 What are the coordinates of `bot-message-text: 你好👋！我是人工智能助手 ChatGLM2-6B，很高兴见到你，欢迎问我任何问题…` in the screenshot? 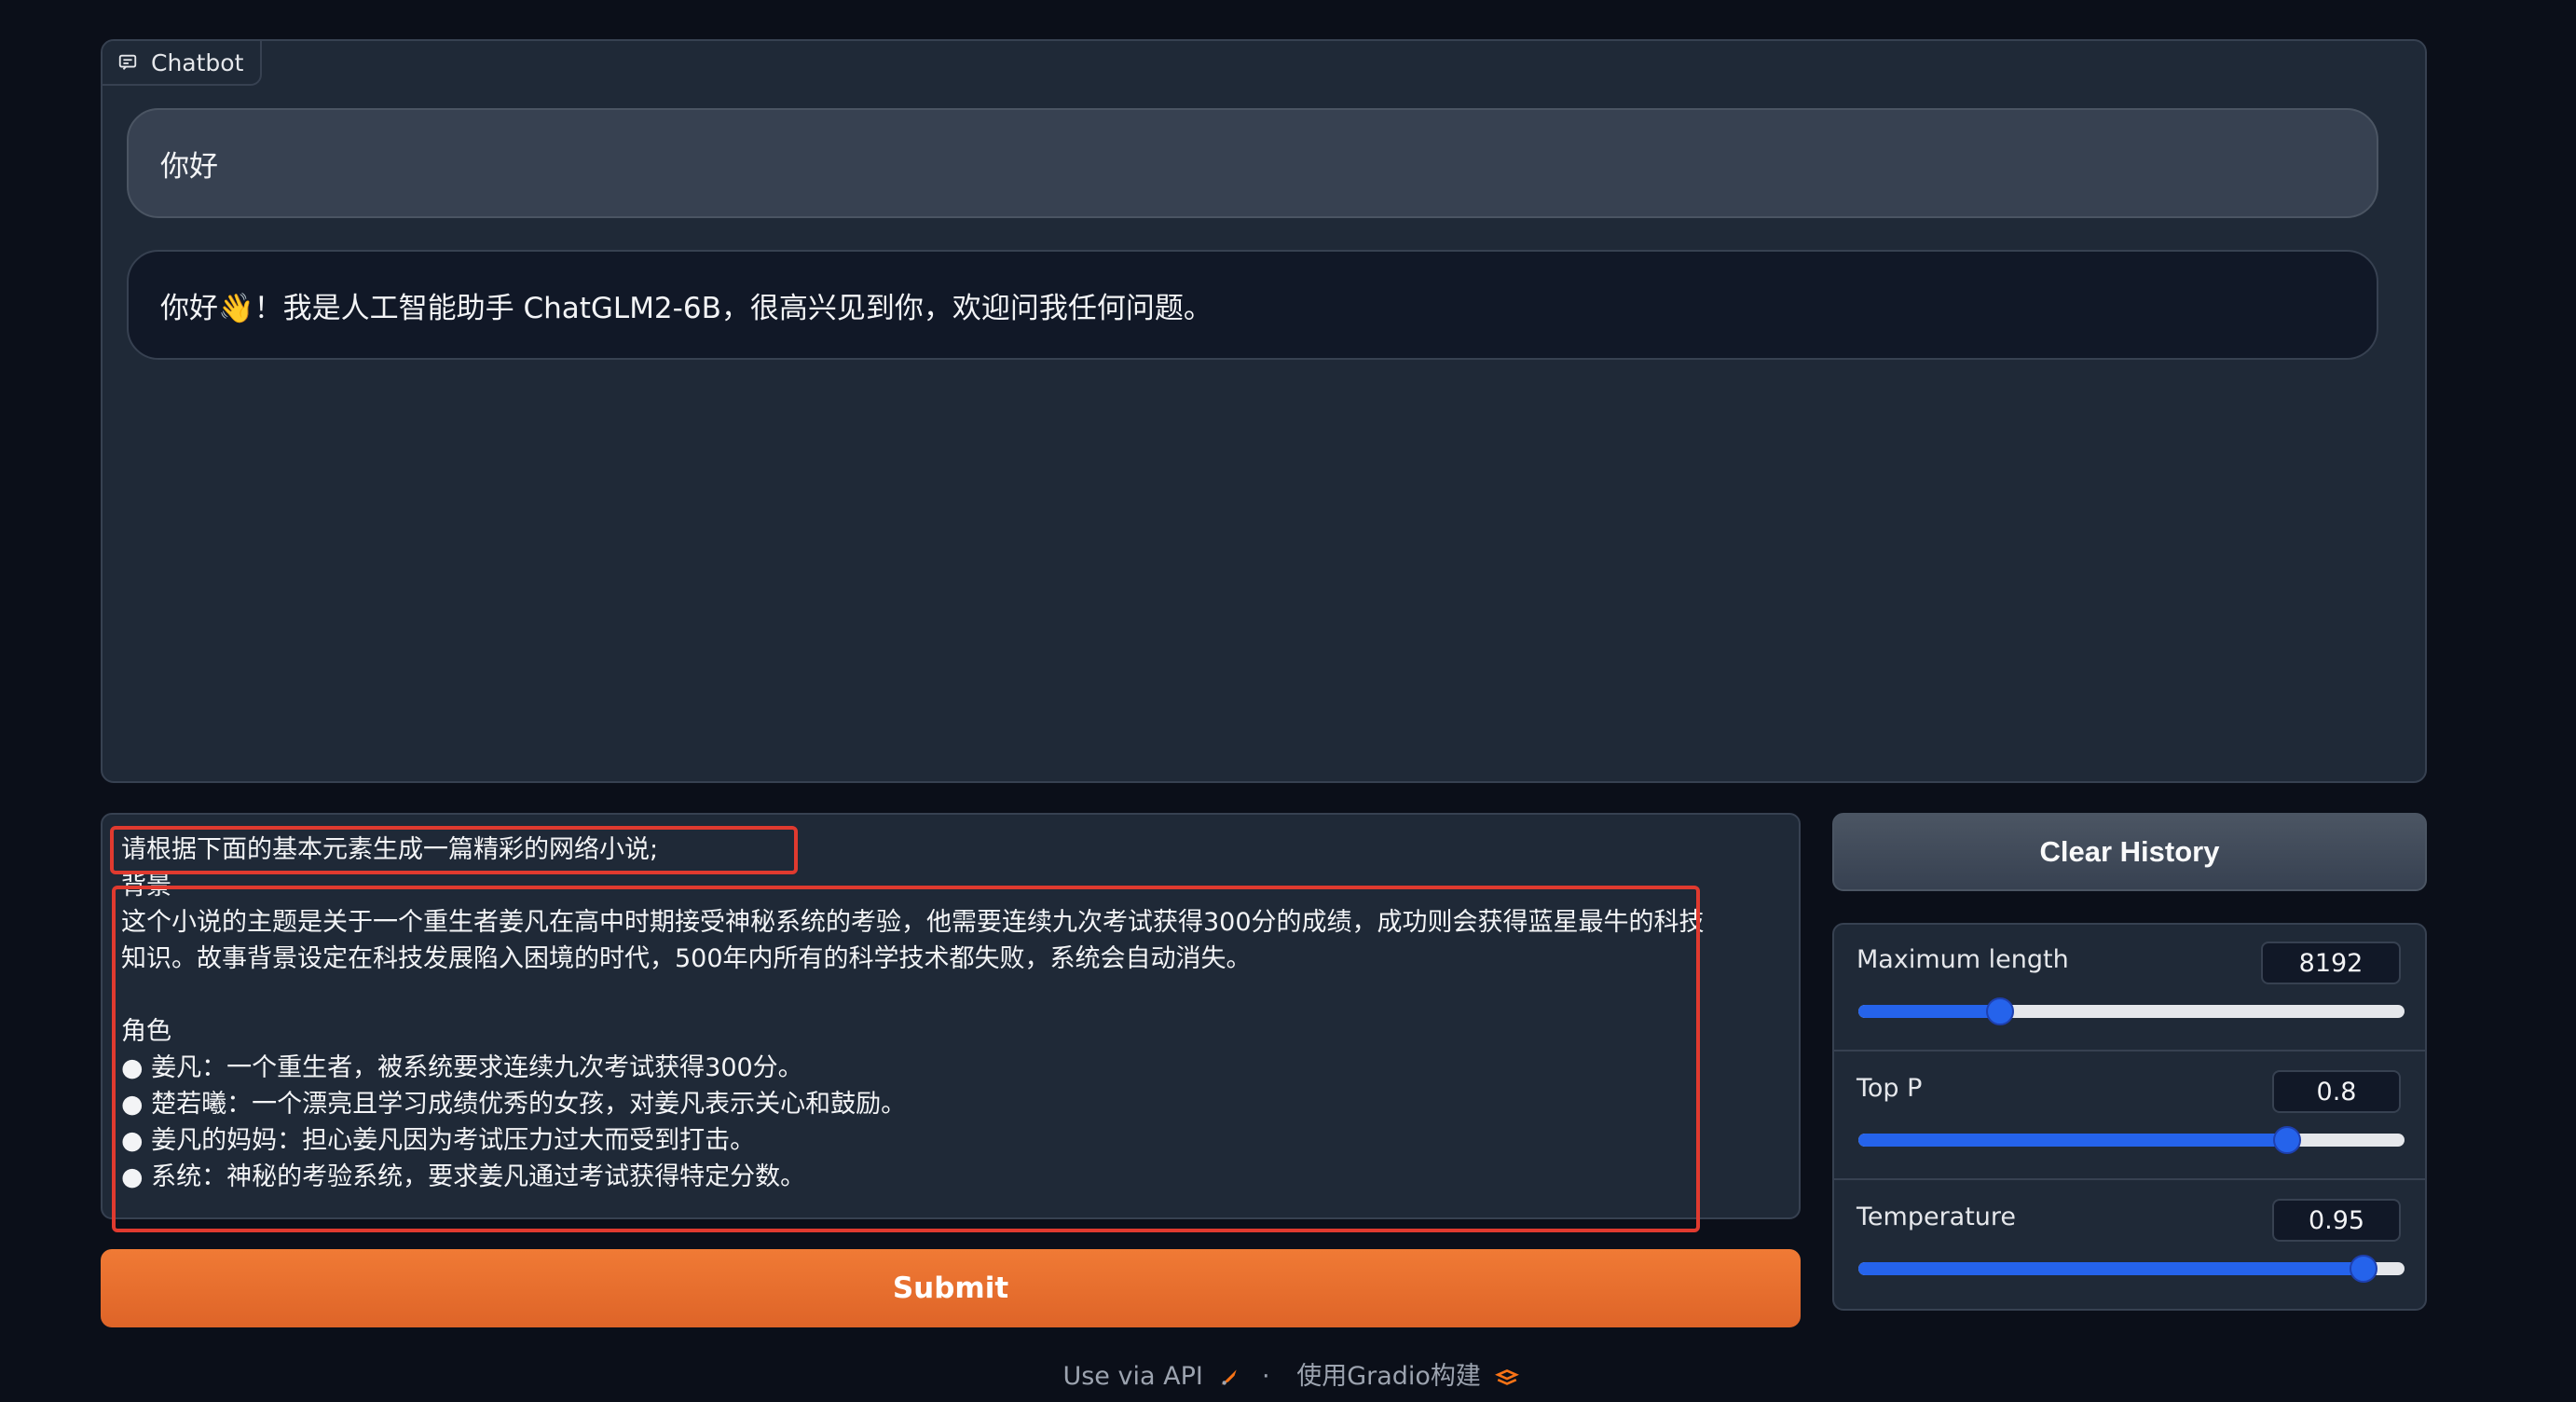 It's located at (686, 308).